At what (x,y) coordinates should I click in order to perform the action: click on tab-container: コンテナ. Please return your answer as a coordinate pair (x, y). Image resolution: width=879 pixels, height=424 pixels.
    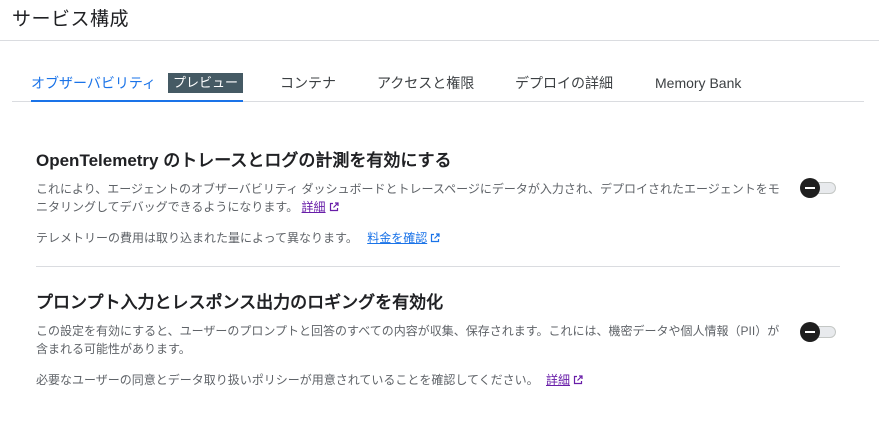
    Looking at the image, I should click on (308, 82).